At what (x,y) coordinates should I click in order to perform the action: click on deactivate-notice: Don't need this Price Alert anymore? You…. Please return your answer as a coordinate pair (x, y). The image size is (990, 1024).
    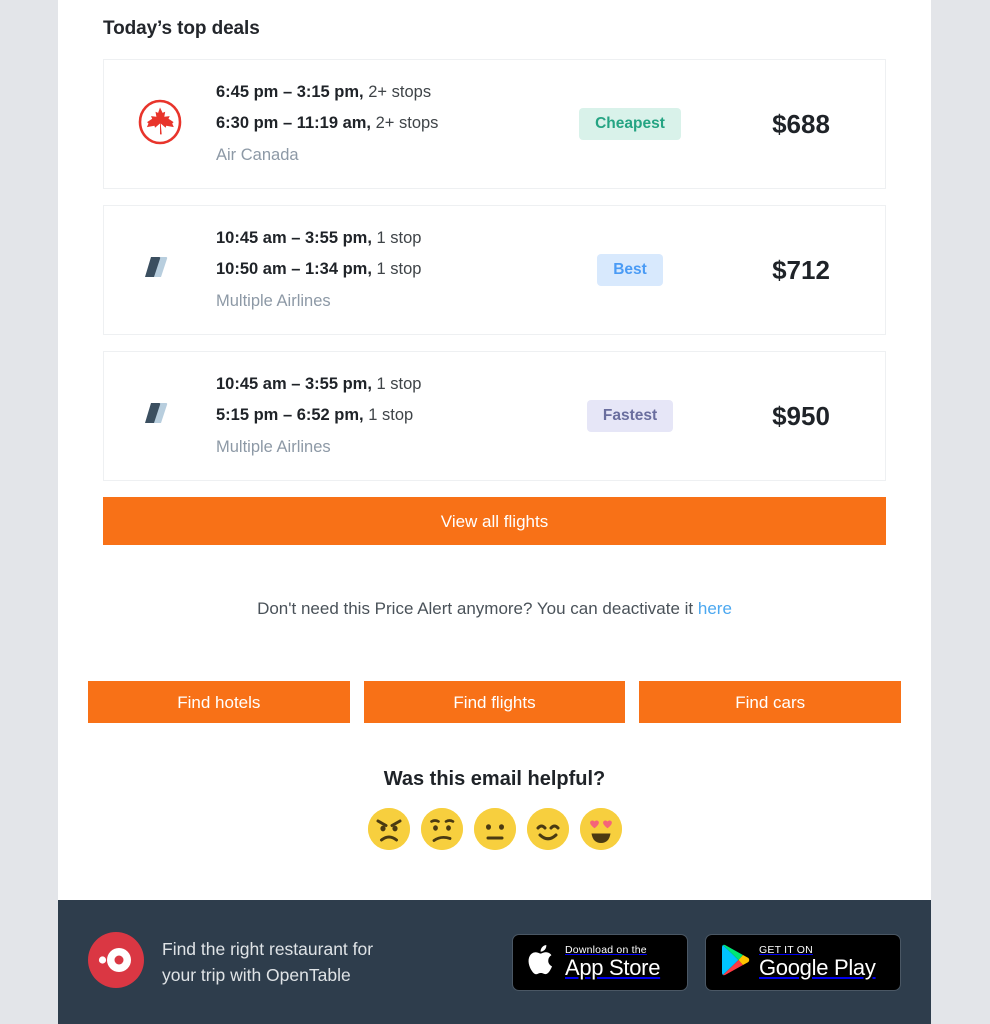
    Looking at the image, I should click on (494, 609).